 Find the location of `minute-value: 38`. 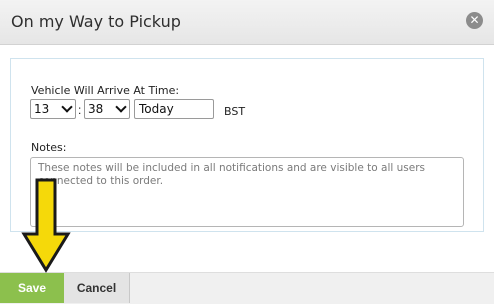

minute-value: 38 is located at coordinates (96, 109).